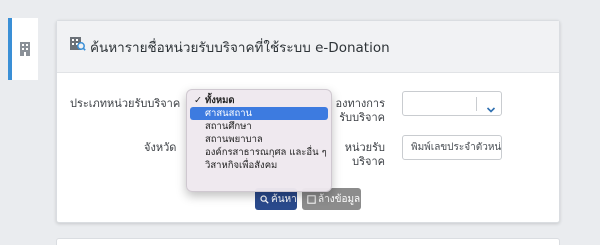 This screenshot has width=600, height=245. Describe the element at coordinates (160, 147) in the screenshot. I see `province-label: จังหวัด` at that location.